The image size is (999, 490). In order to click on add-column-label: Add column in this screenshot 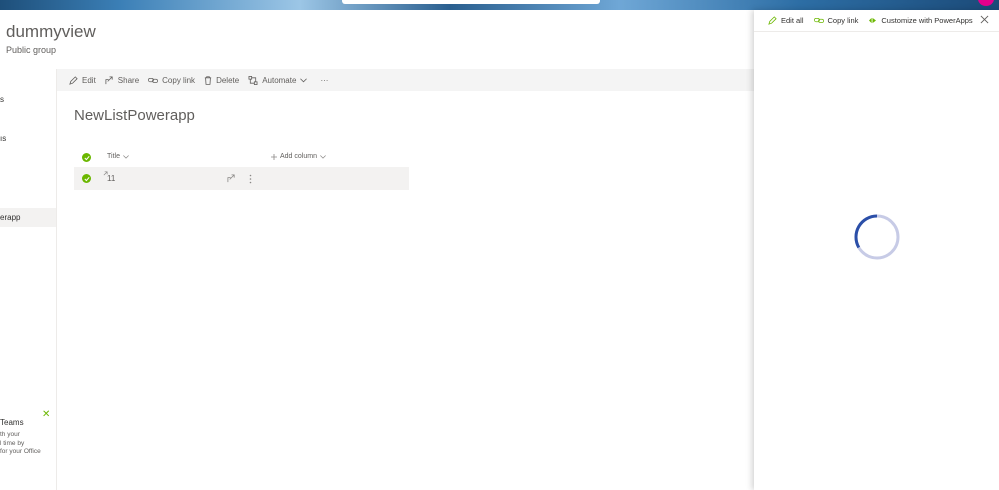, I will do `click(298, 156)`.